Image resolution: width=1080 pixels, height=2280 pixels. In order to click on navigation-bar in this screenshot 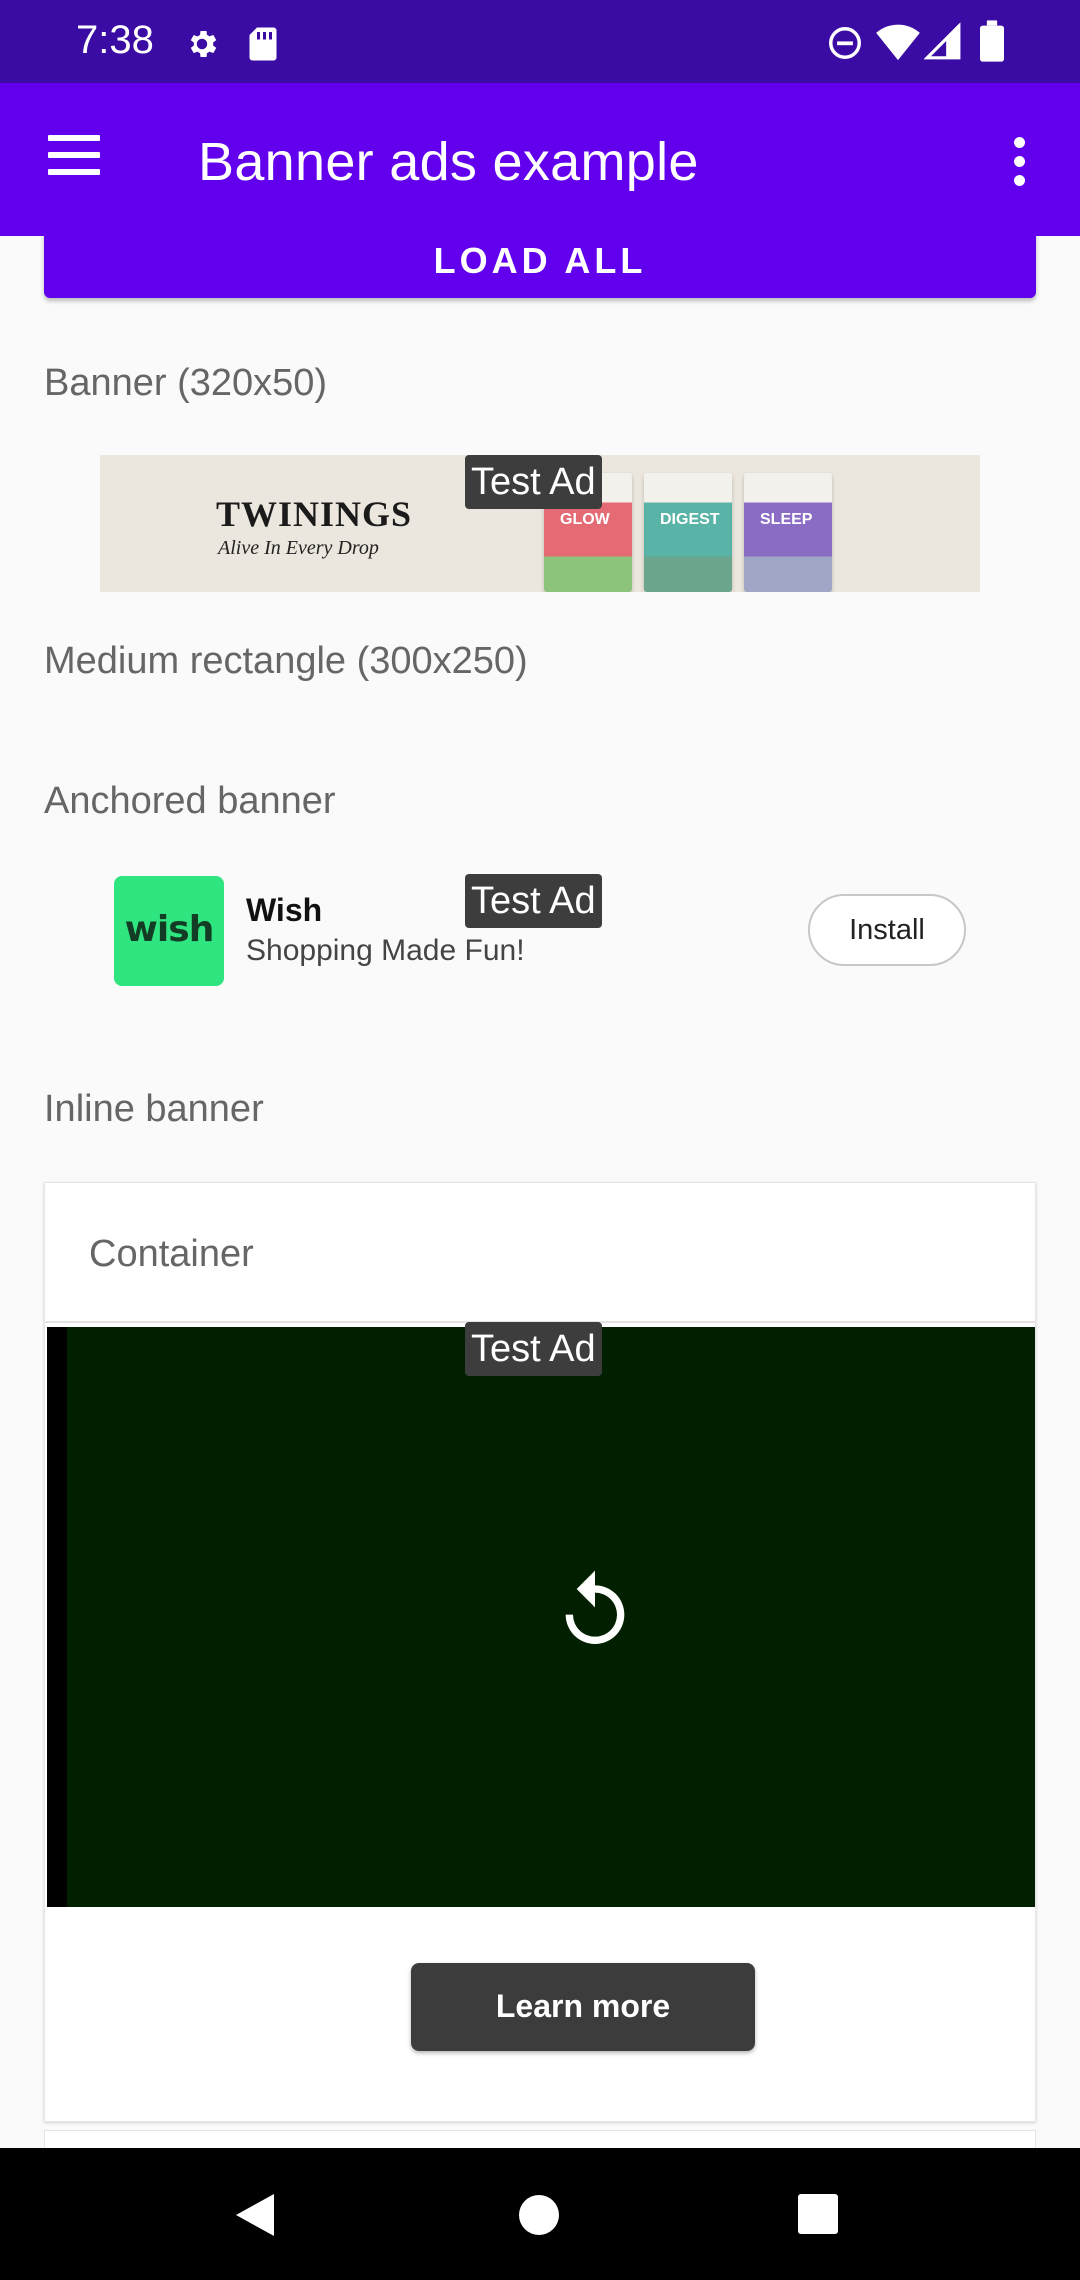, I will do `click(540, 2214)`.